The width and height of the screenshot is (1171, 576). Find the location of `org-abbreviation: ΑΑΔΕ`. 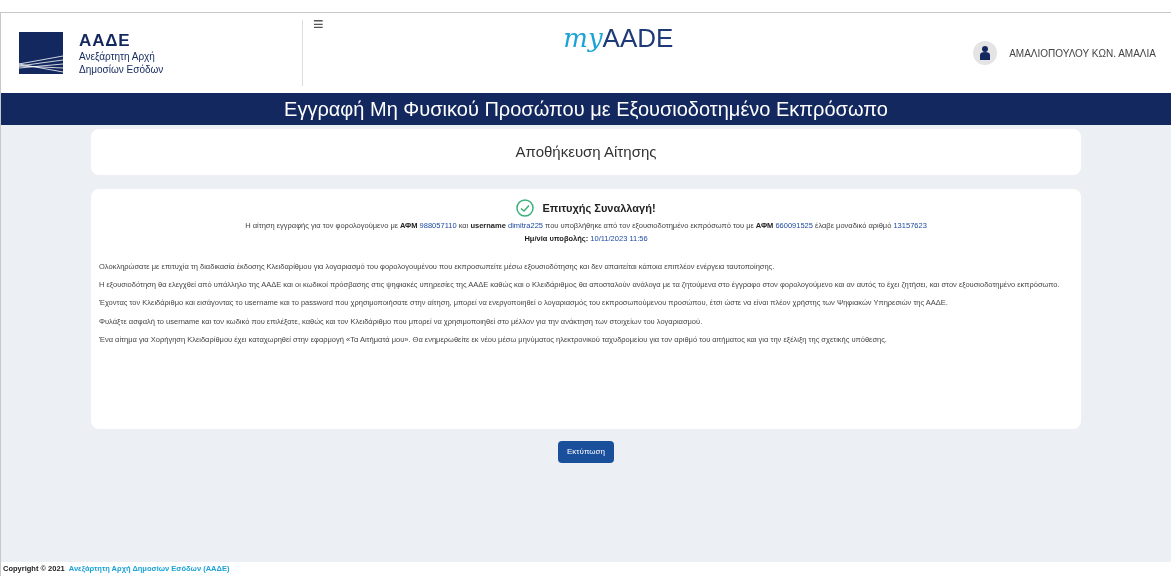

org-abbreviation: ΑΑΔΕ is located at coordinates (105, 40).